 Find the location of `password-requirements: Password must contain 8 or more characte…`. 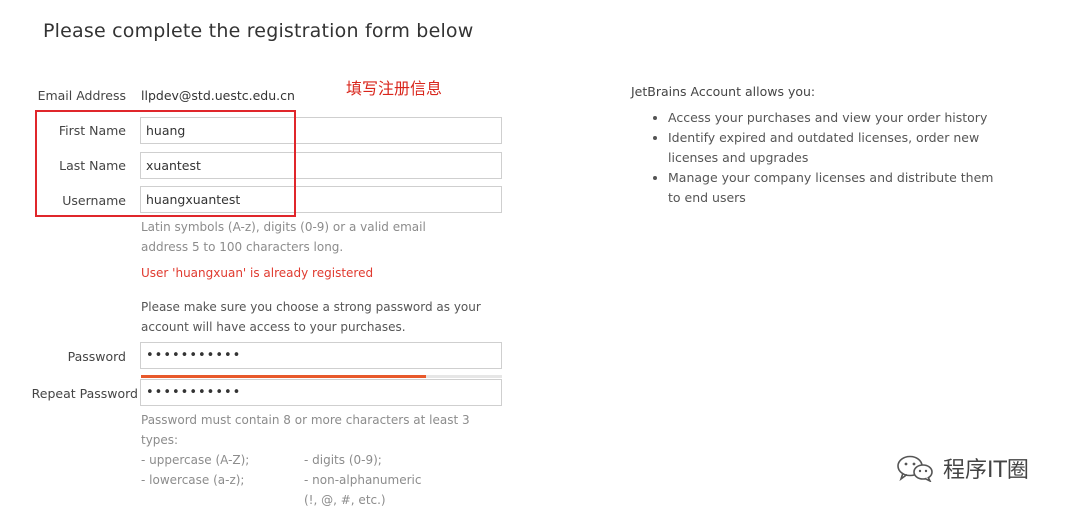

password-requirements: Password must contain 8 or more characte… is located at coordinates (331, 460).